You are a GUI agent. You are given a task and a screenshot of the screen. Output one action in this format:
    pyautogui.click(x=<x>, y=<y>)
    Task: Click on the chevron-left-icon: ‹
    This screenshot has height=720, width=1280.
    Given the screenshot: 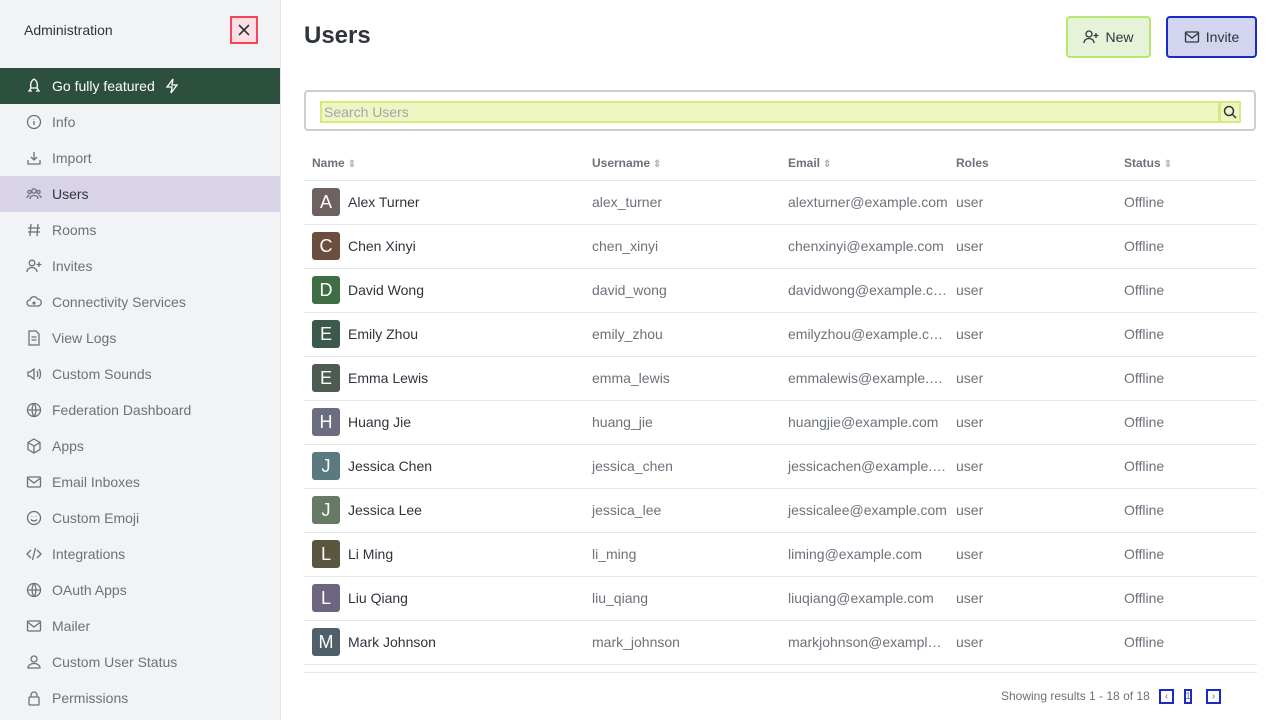 What is the action you would take?
    pyautogui.click(x=1166, y=696)
    